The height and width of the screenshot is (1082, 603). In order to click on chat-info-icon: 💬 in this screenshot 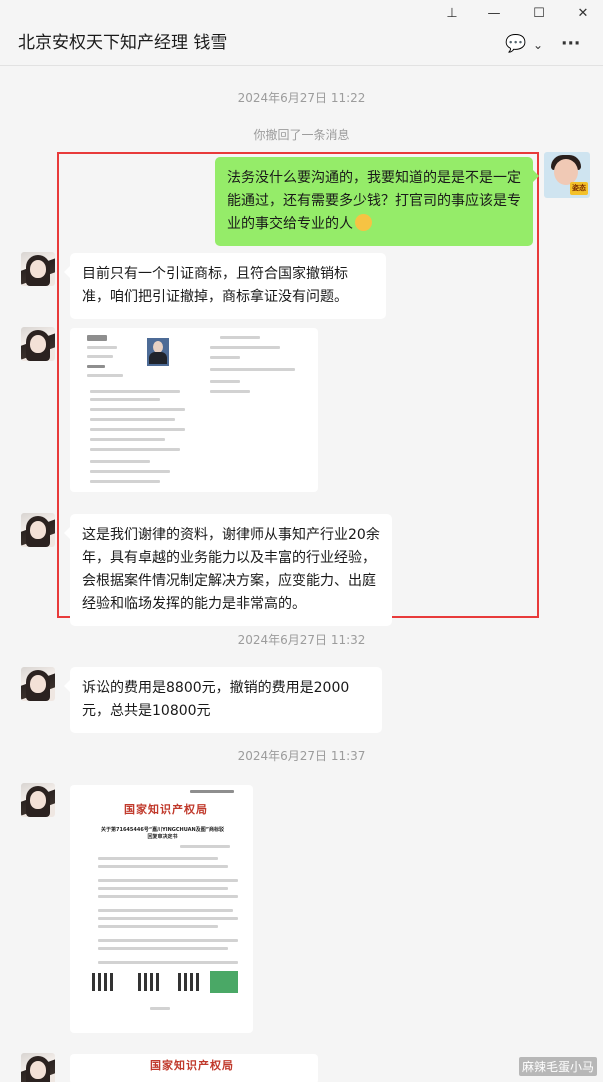, I will do `click(515, 44)`.